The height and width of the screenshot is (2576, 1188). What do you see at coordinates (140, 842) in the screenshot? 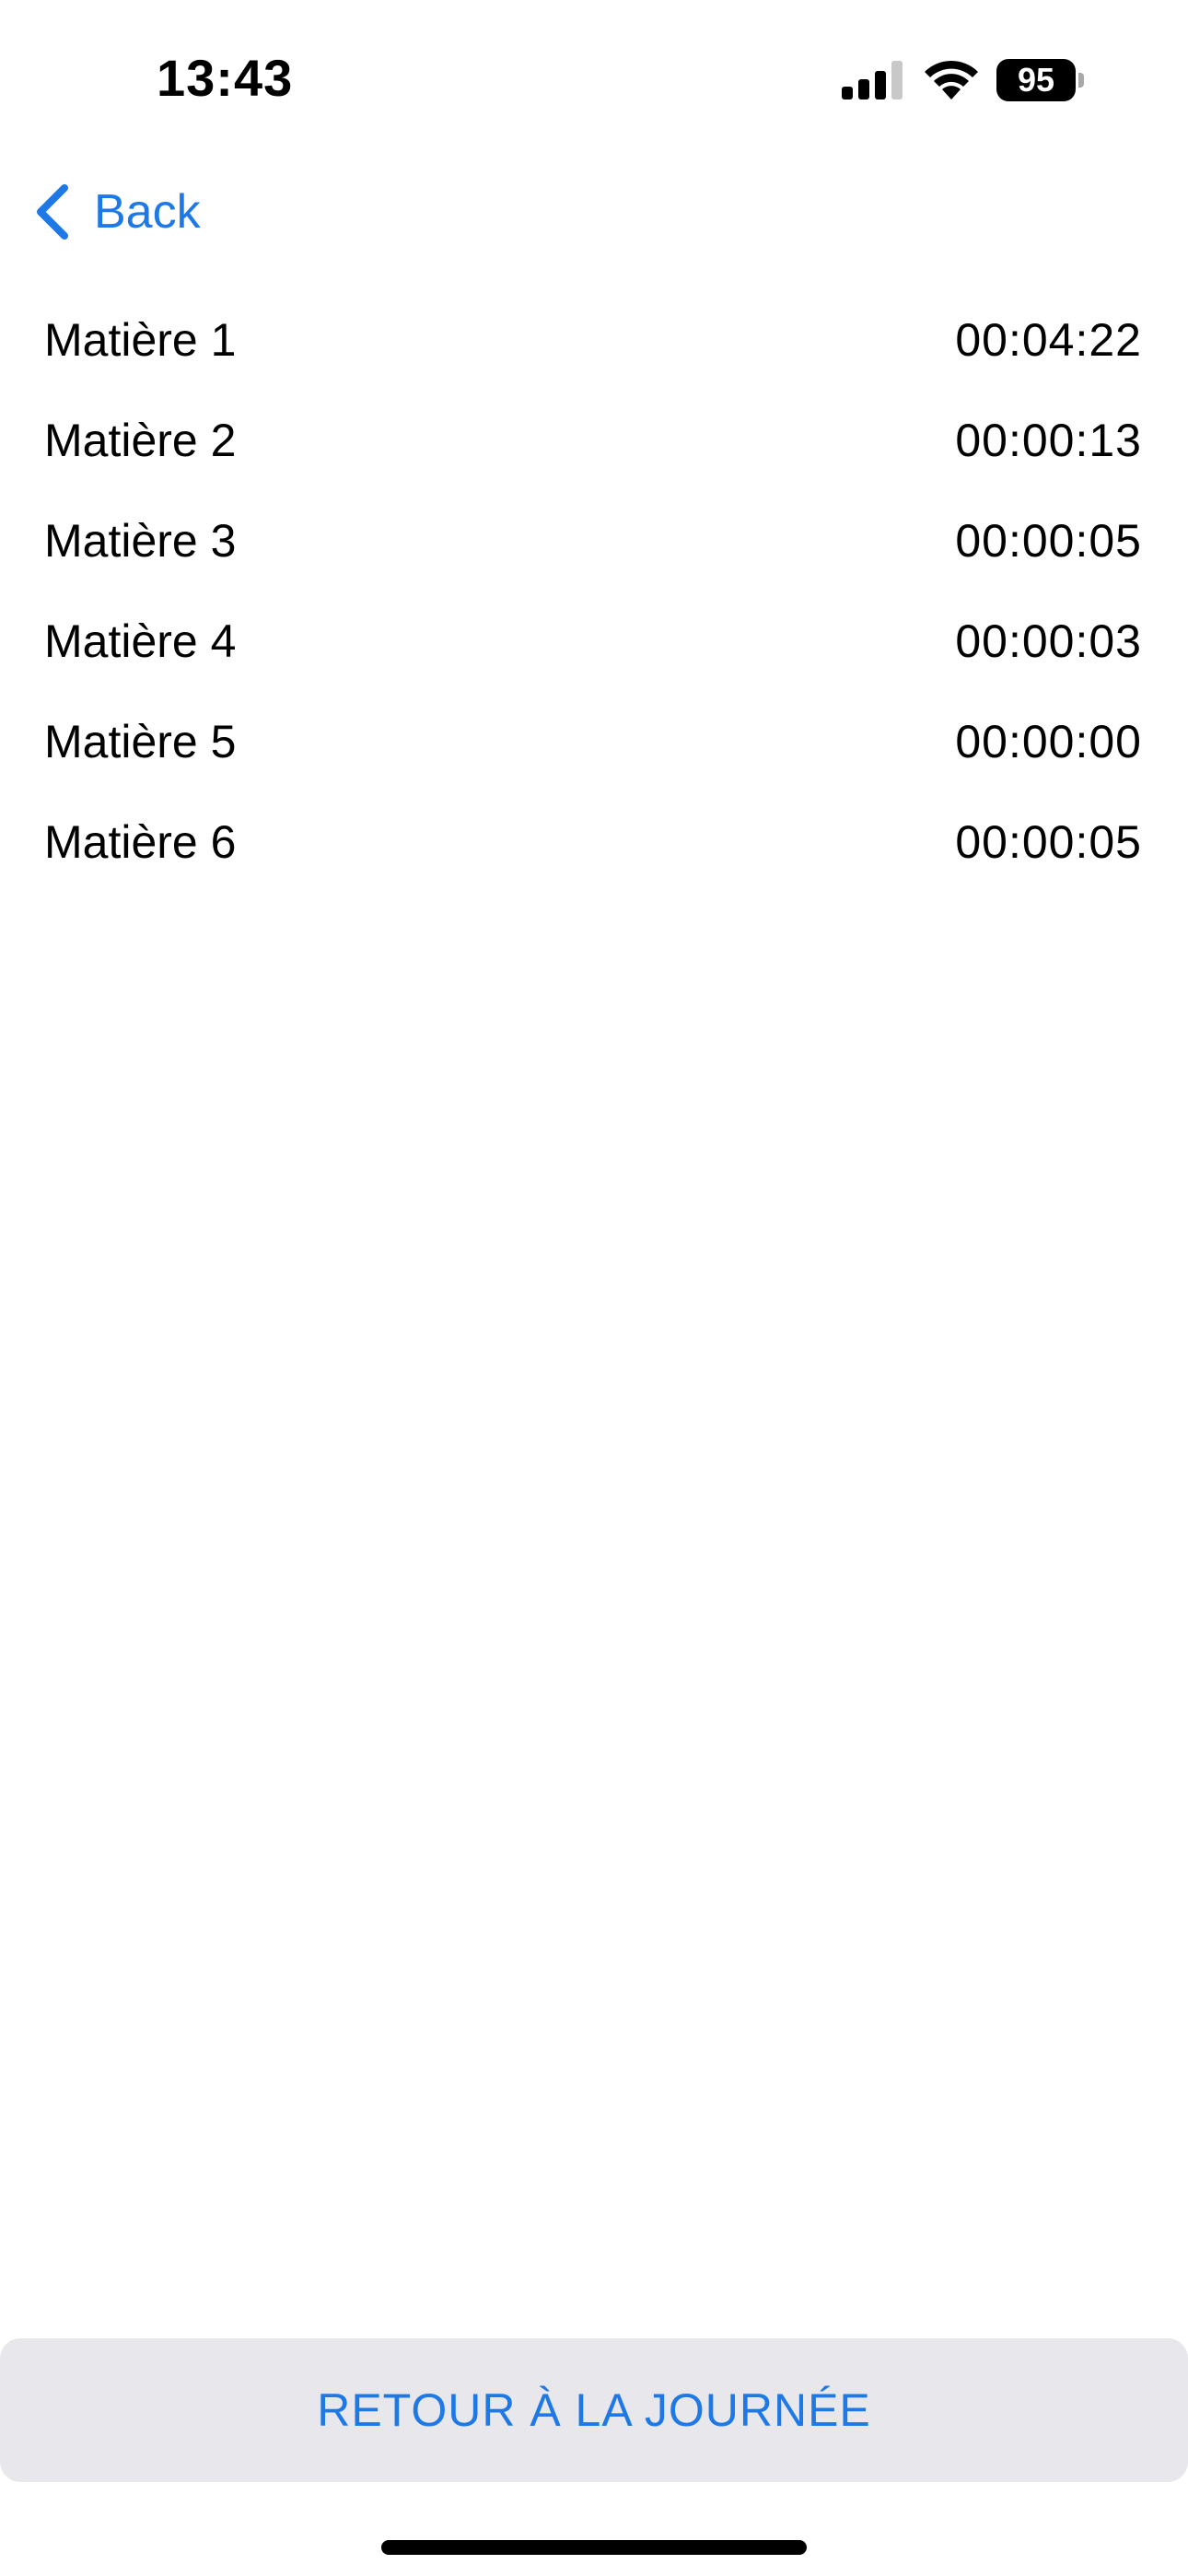
I see `subject-label: Matière 6` at bounding box center [140, 842].